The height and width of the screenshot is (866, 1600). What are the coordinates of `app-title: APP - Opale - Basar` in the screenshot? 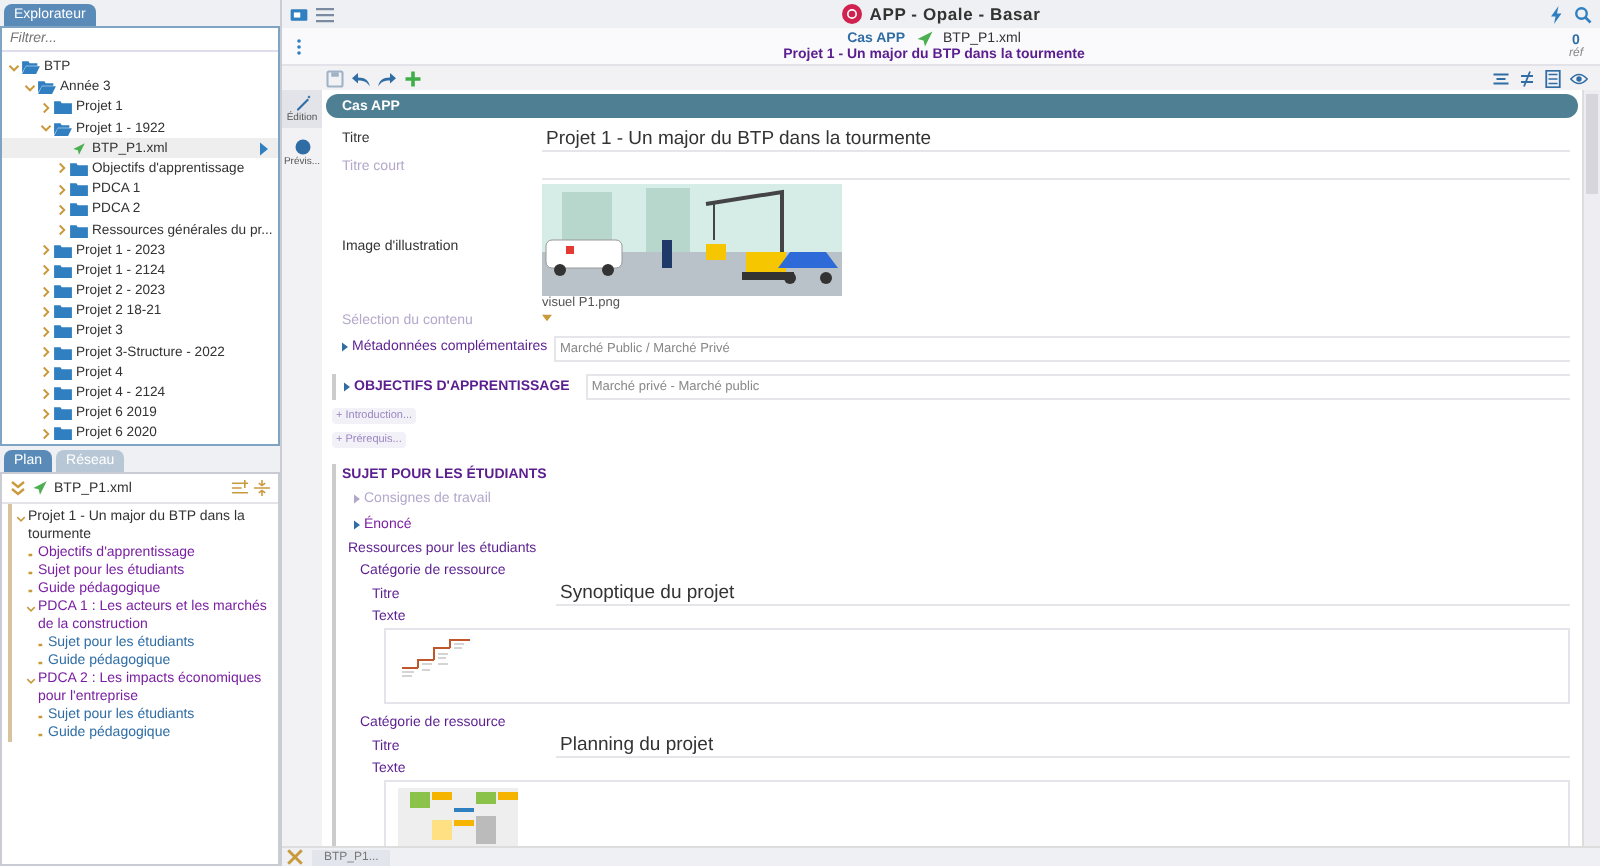 It's located at (955, 14).